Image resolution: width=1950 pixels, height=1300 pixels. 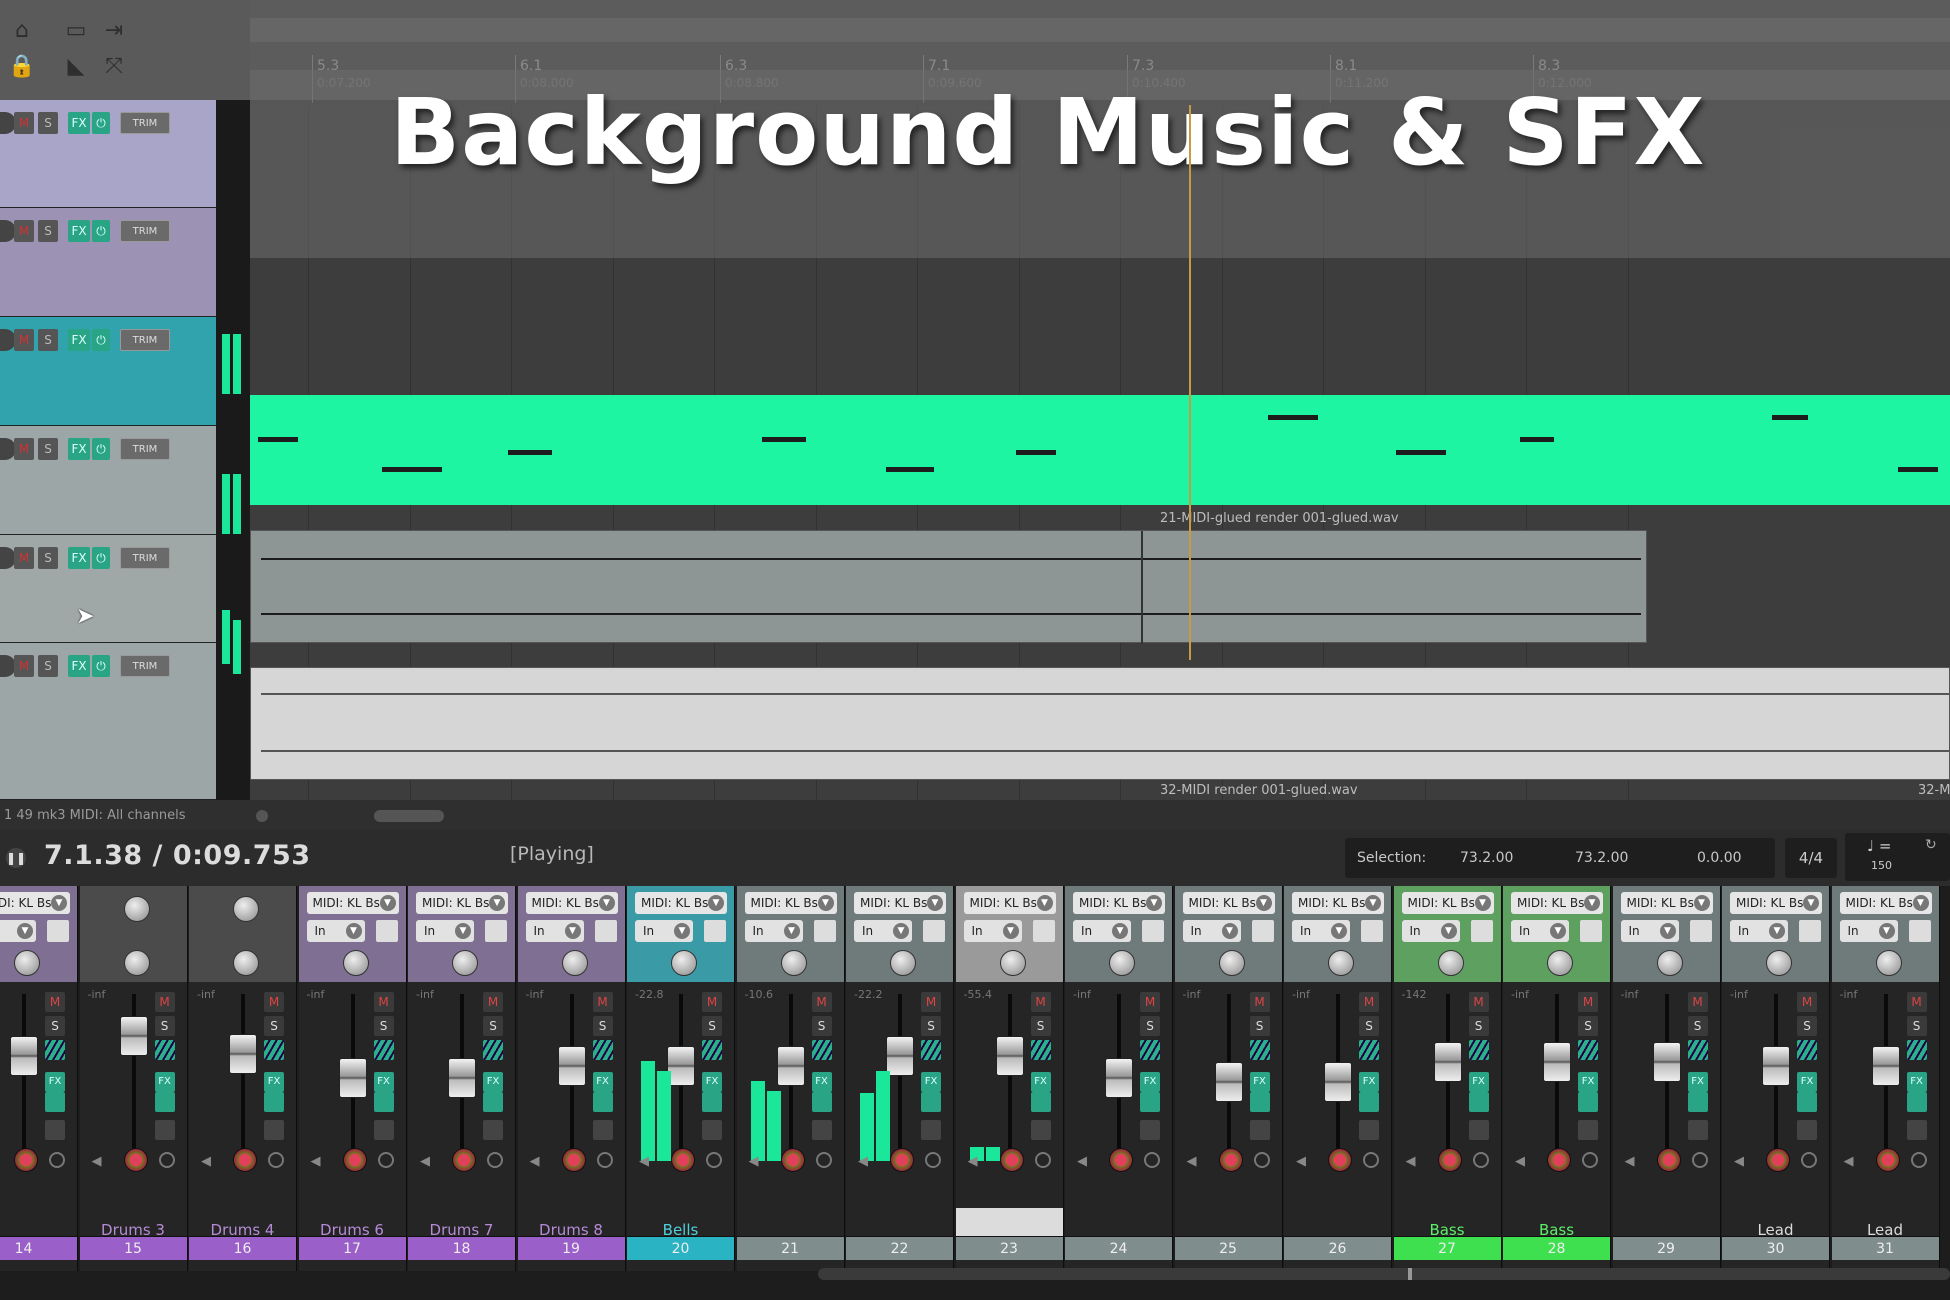 What do you see at coordinates (1557, 1078) in the screenshot?
I see `mixer-strip: MIDI: KL Bs ▼ In ▼ -inf M S FX ◀ Bass 28` at bounding box center [1557, 1078].